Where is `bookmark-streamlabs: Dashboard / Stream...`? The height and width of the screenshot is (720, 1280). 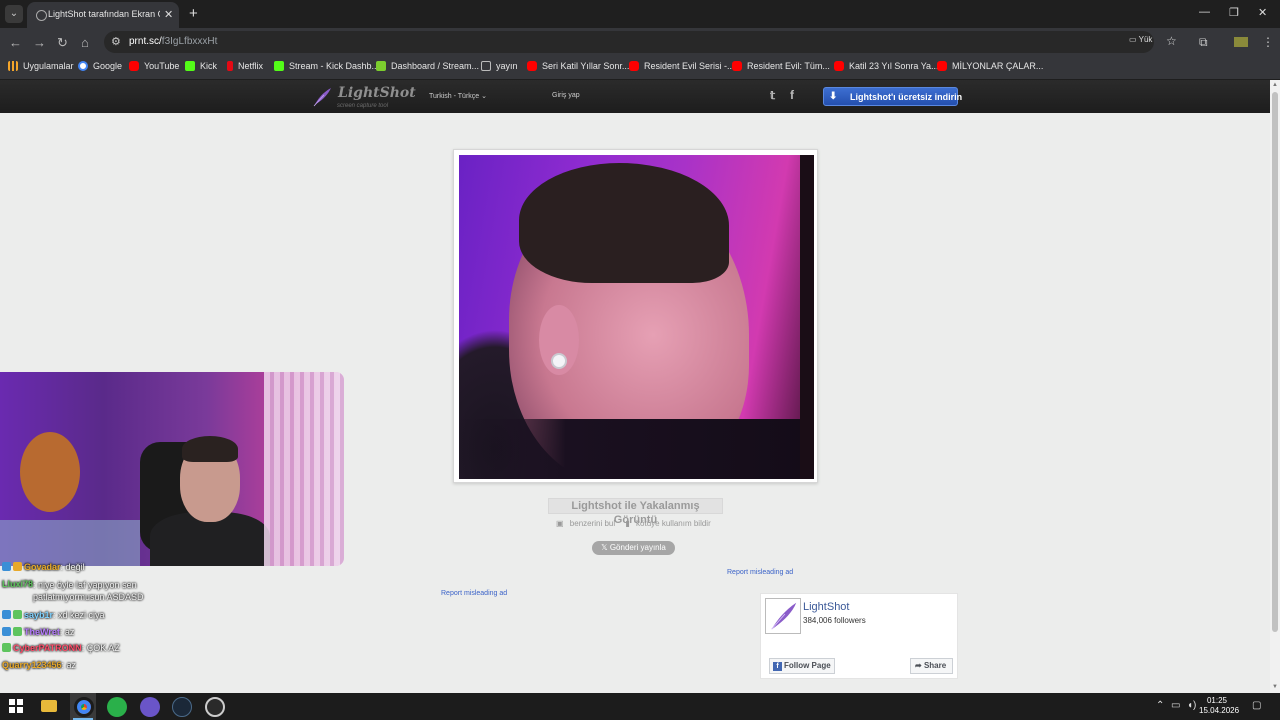 bookmark-streamlabs: Dashboard / Stream... is located at coordinates (427, 66).